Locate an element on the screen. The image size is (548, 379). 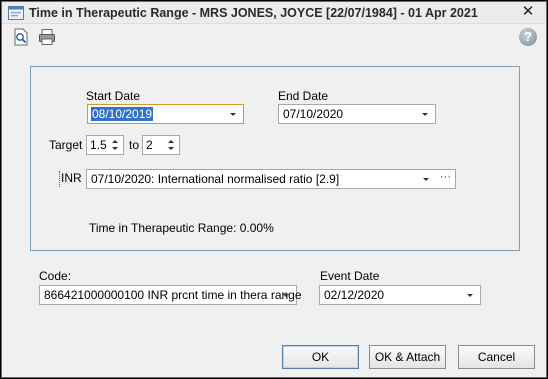
print-icon is located at coordinates (47, 37).